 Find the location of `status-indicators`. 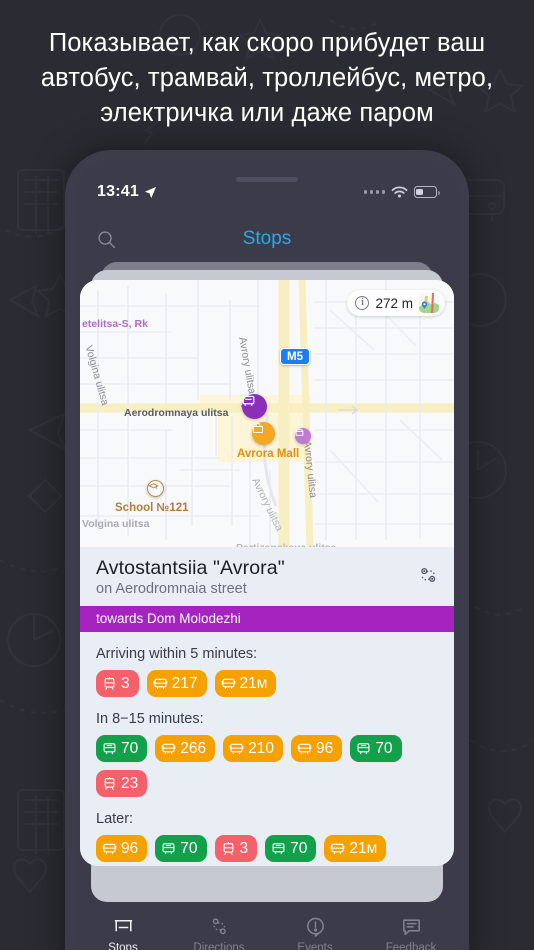

status-indicators is located at coordinates (401, 192).